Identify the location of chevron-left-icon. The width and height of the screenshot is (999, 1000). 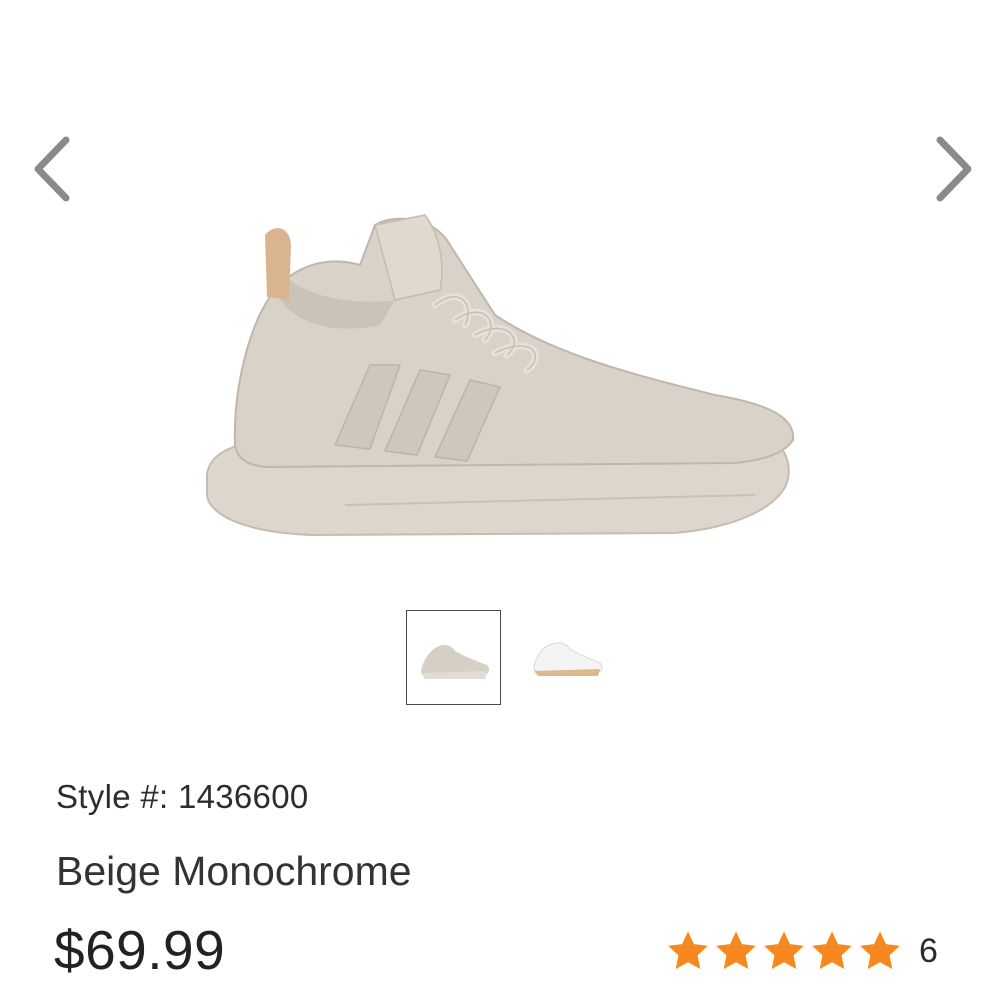
(52, 169).